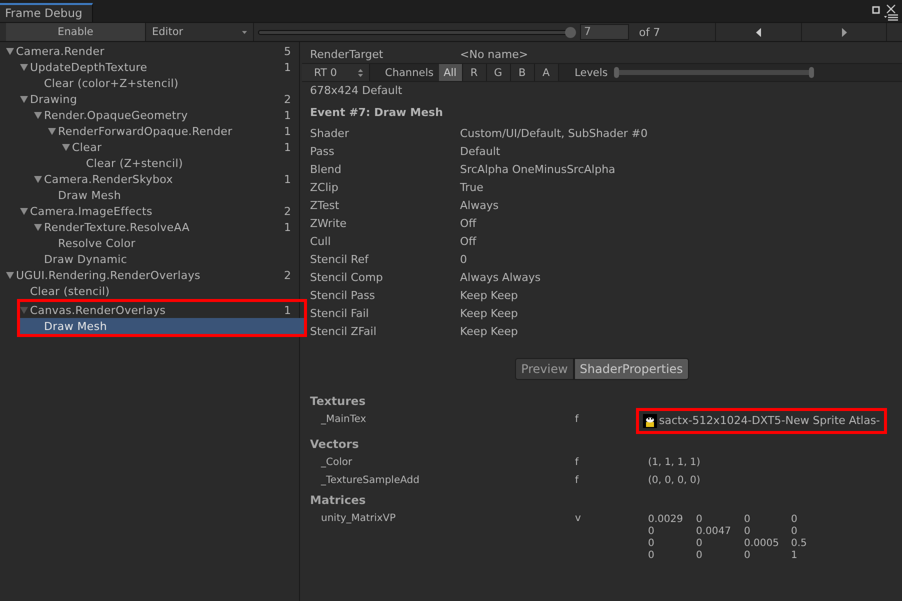  What do you see at coordinates (498, 72) in the screenshot?
I see `channel-button: G` at bounding box center [498, 72].